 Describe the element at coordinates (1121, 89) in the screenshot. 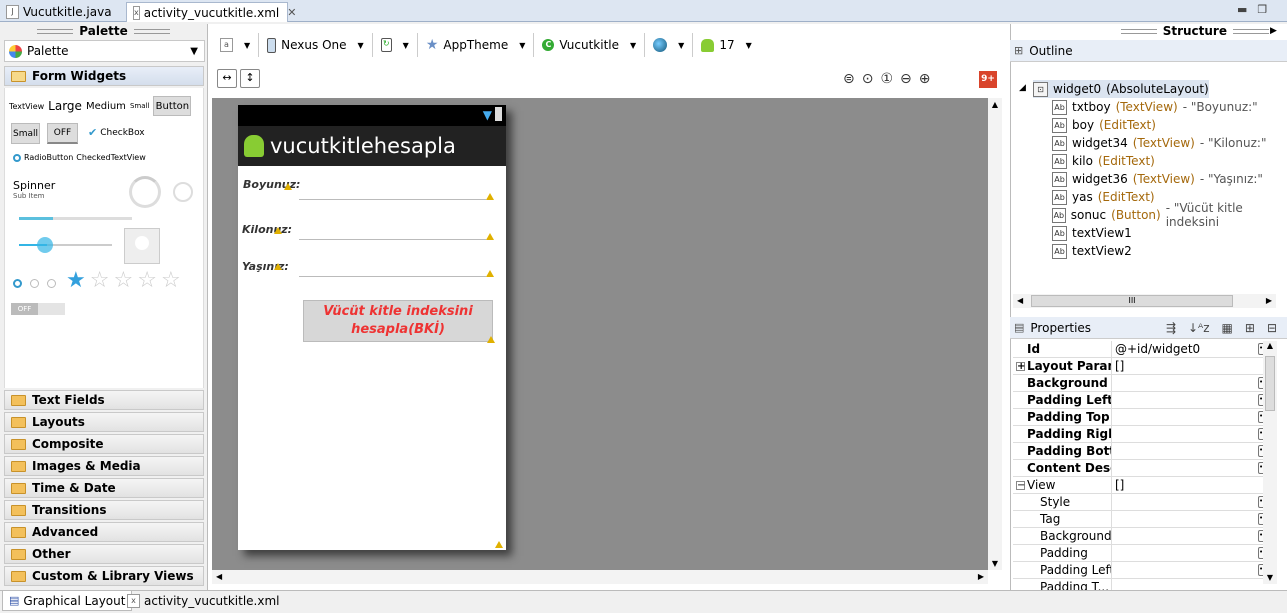

I see `outline-root-node: ⊡ widget0 (AbsoluteLayout)` at that location.